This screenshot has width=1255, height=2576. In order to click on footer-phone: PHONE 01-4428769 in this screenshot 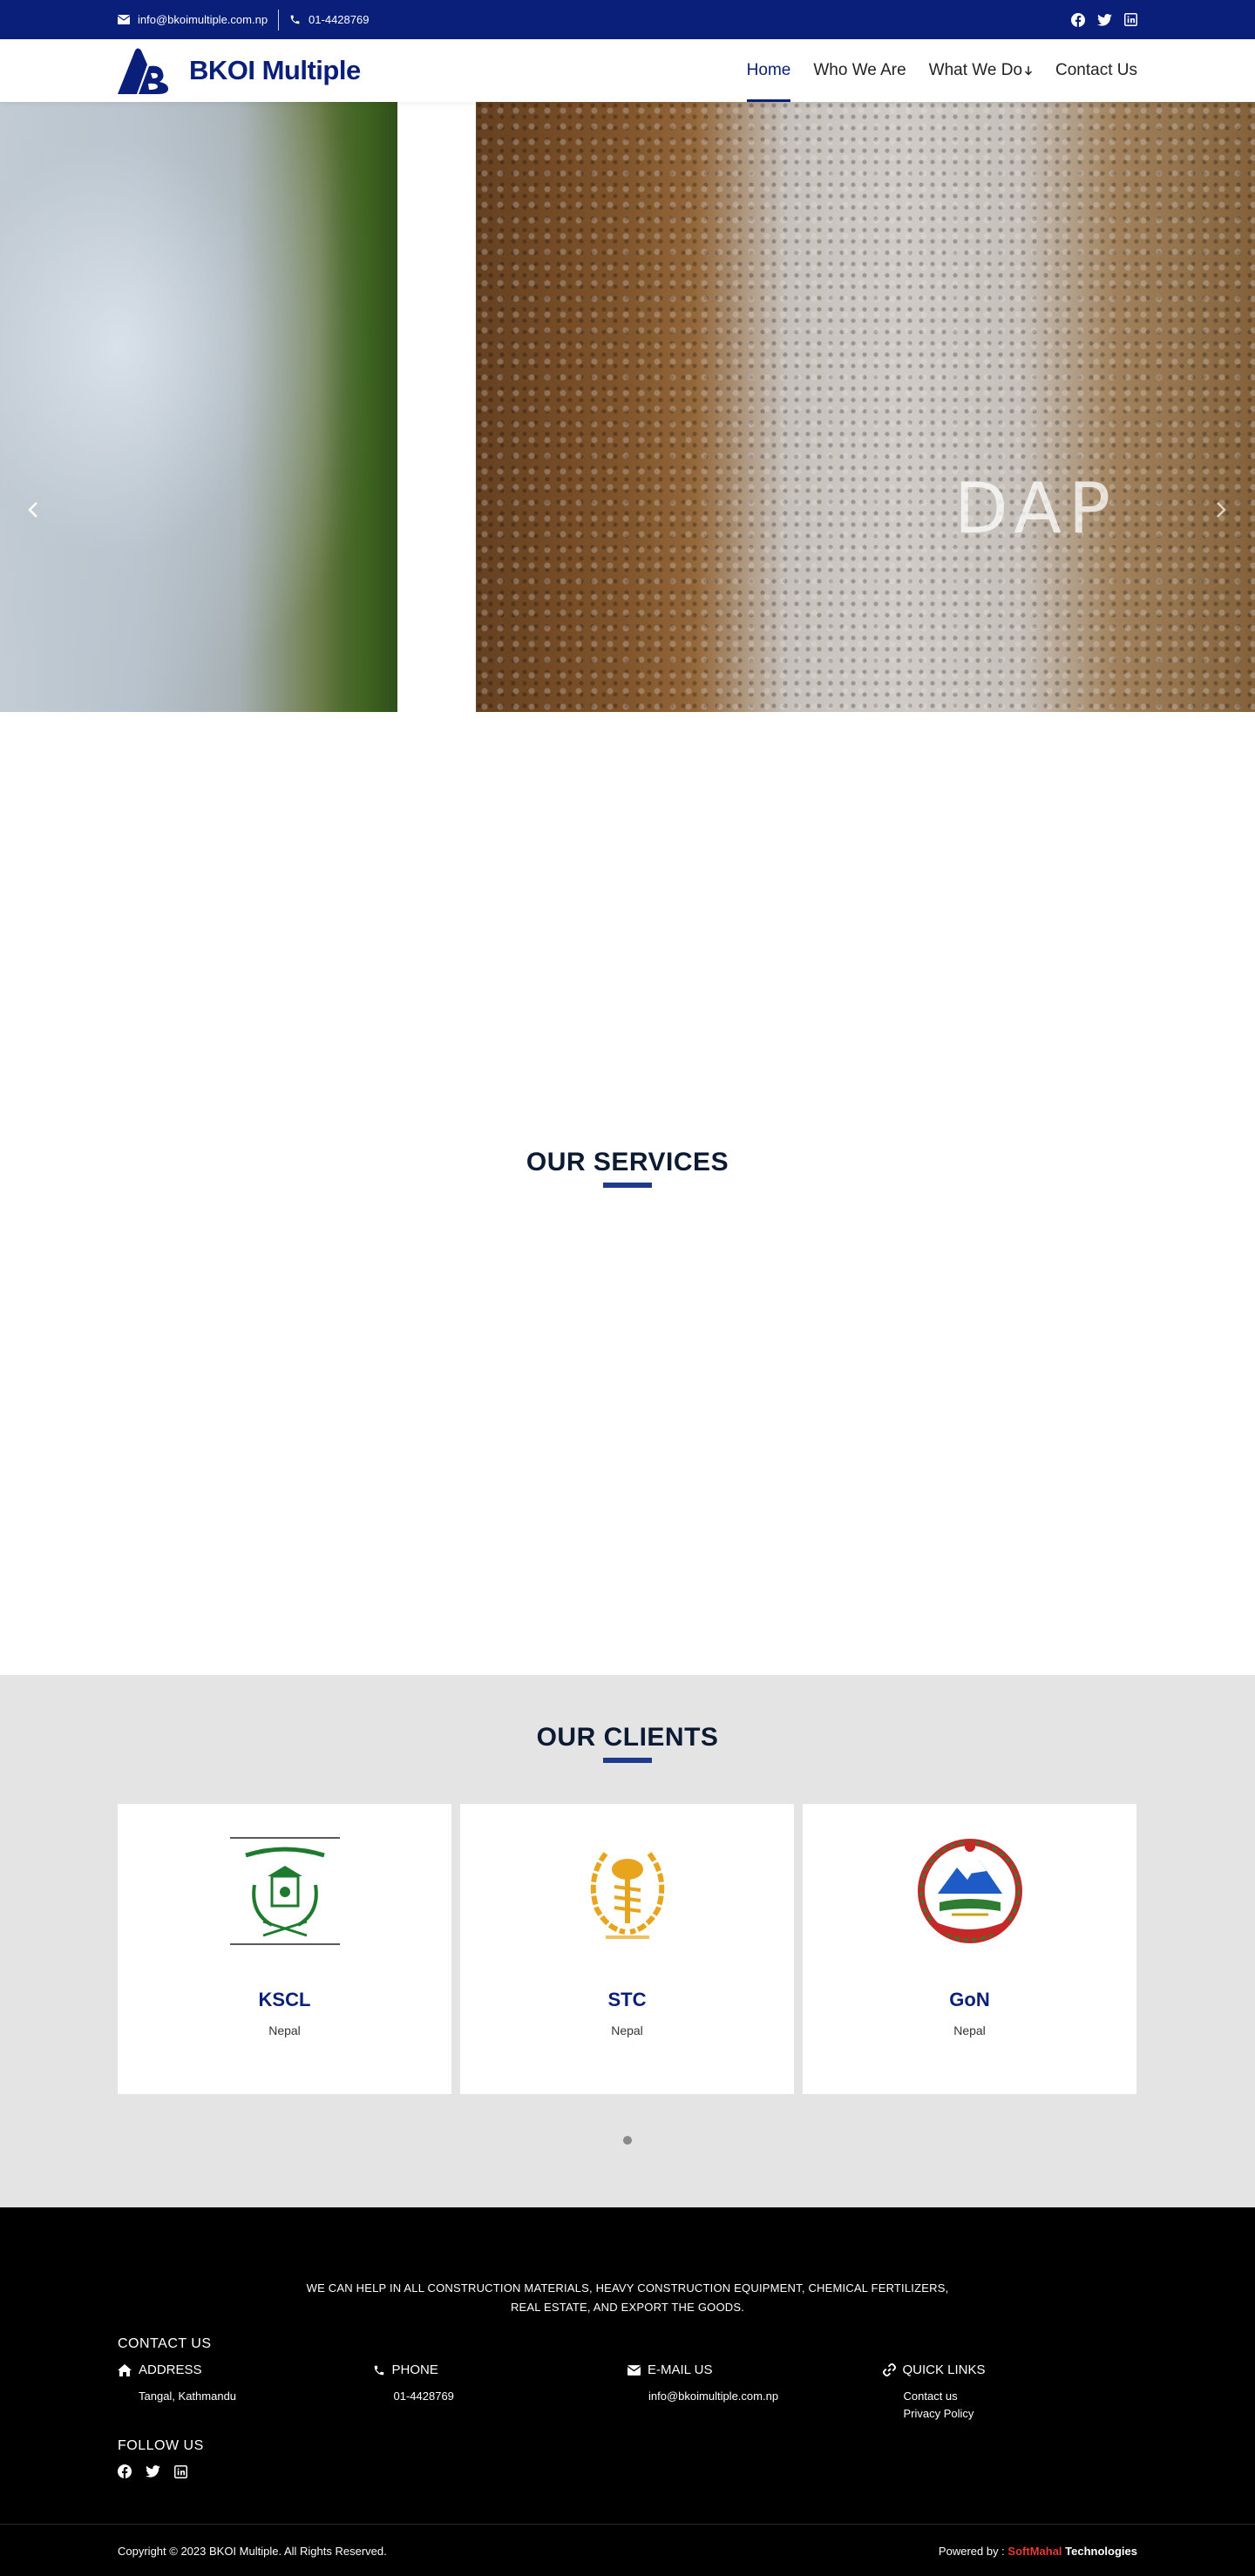, I will do `click(501, 2393)`.